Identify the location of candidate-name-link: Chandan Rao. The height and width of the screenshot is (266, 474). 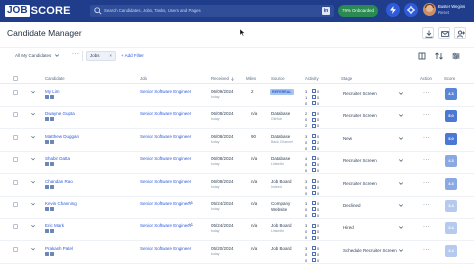
(59, 181).